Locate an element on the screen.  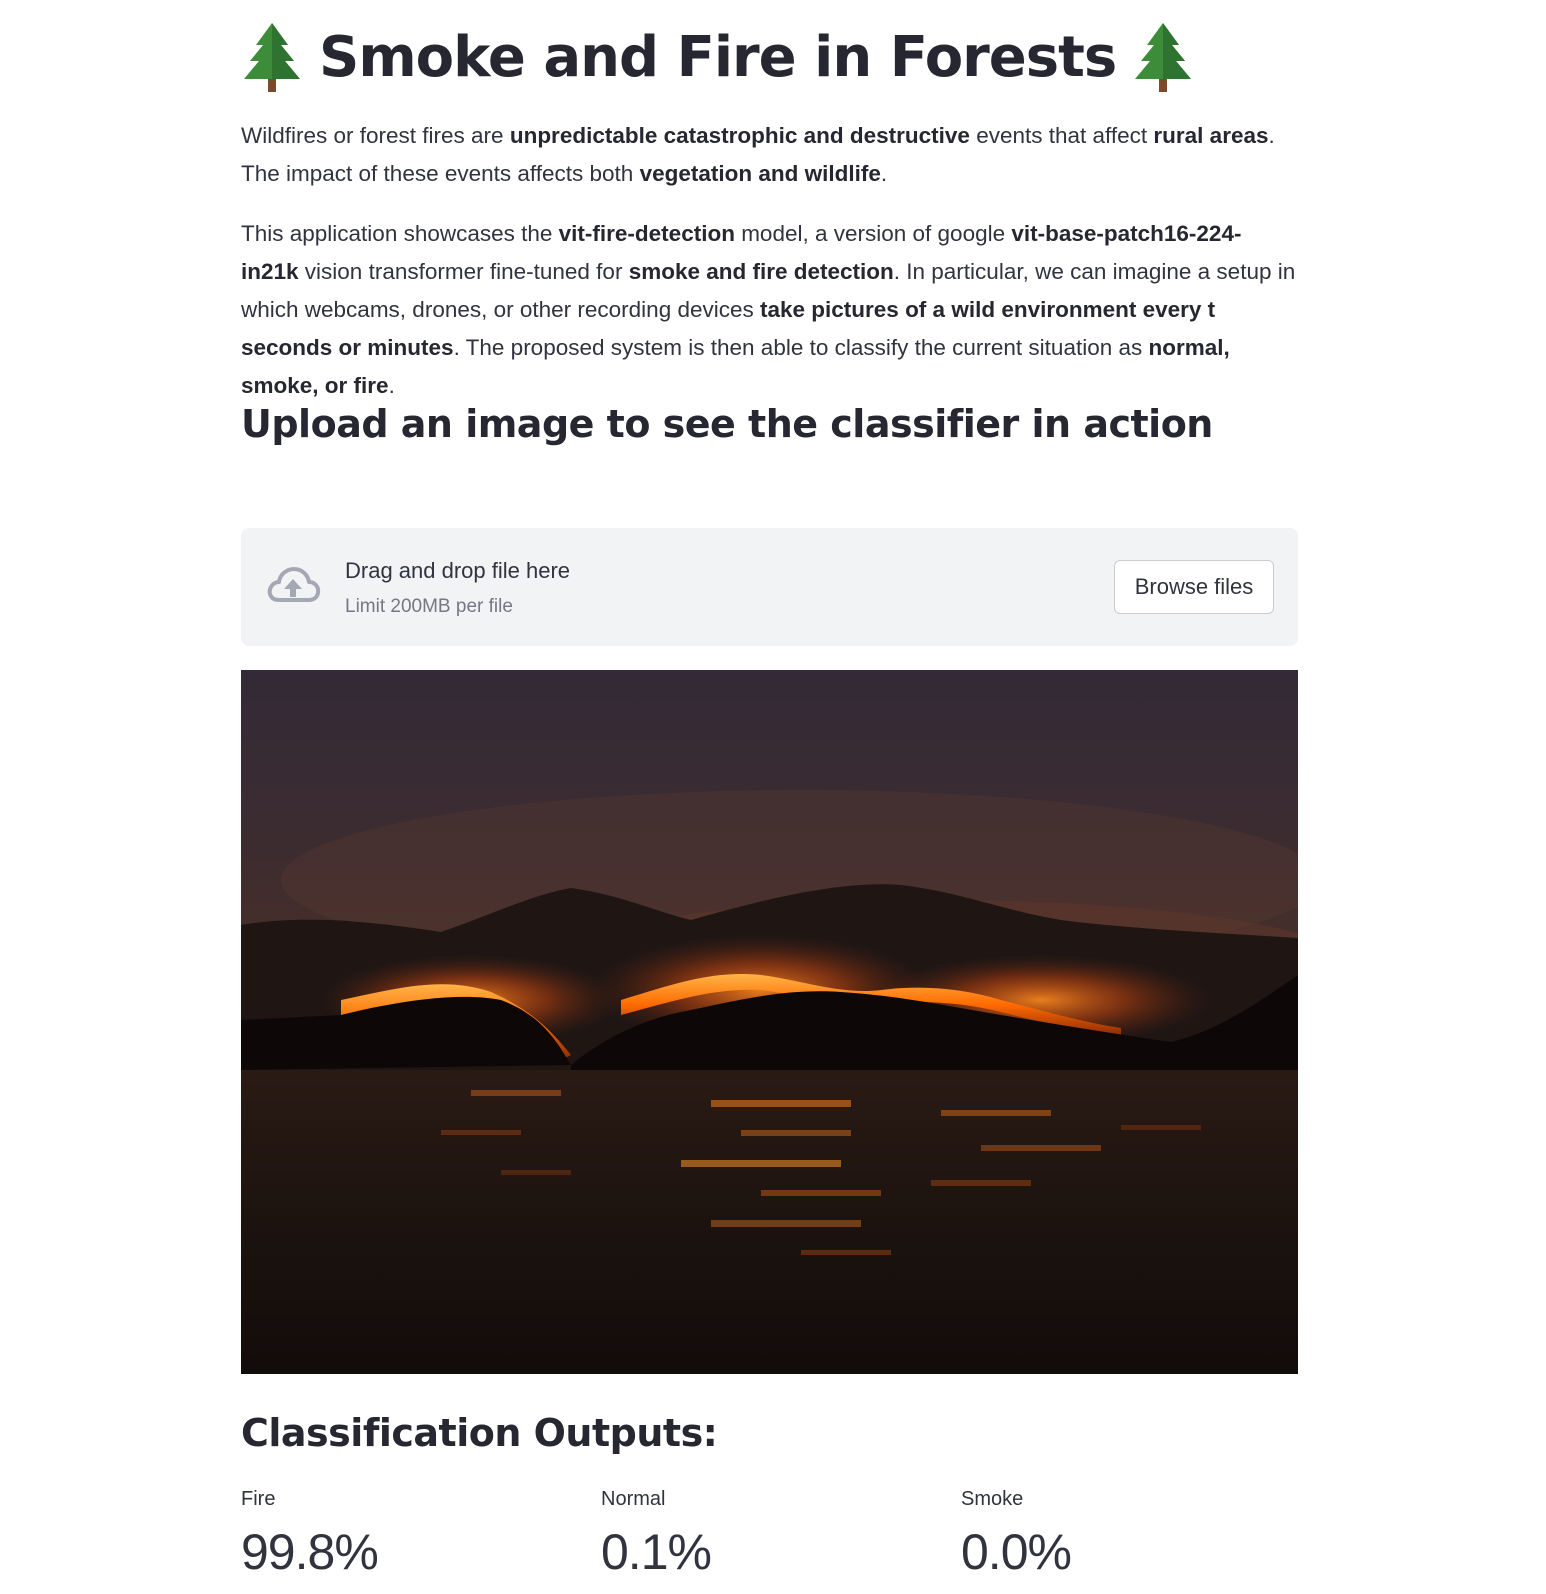
metric-value: 99.8% is located at coordinates (310, 1552).